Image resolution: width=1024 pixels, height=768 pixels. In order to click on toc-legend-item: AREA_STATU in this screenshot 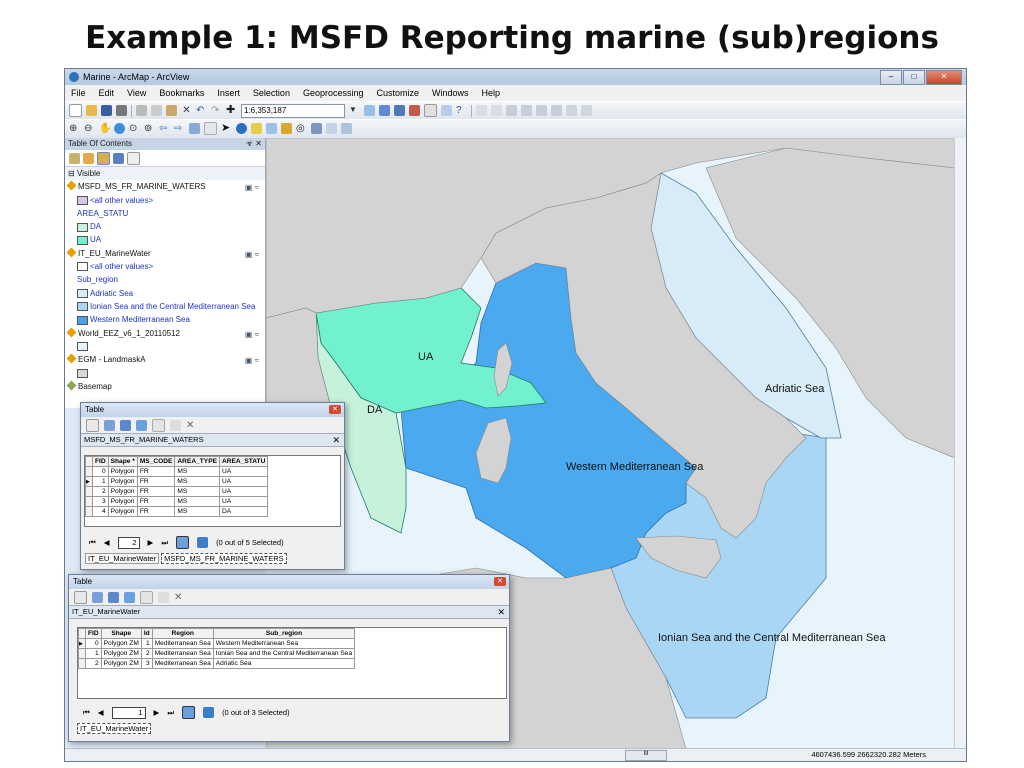, I will do `click(165, 213)`.